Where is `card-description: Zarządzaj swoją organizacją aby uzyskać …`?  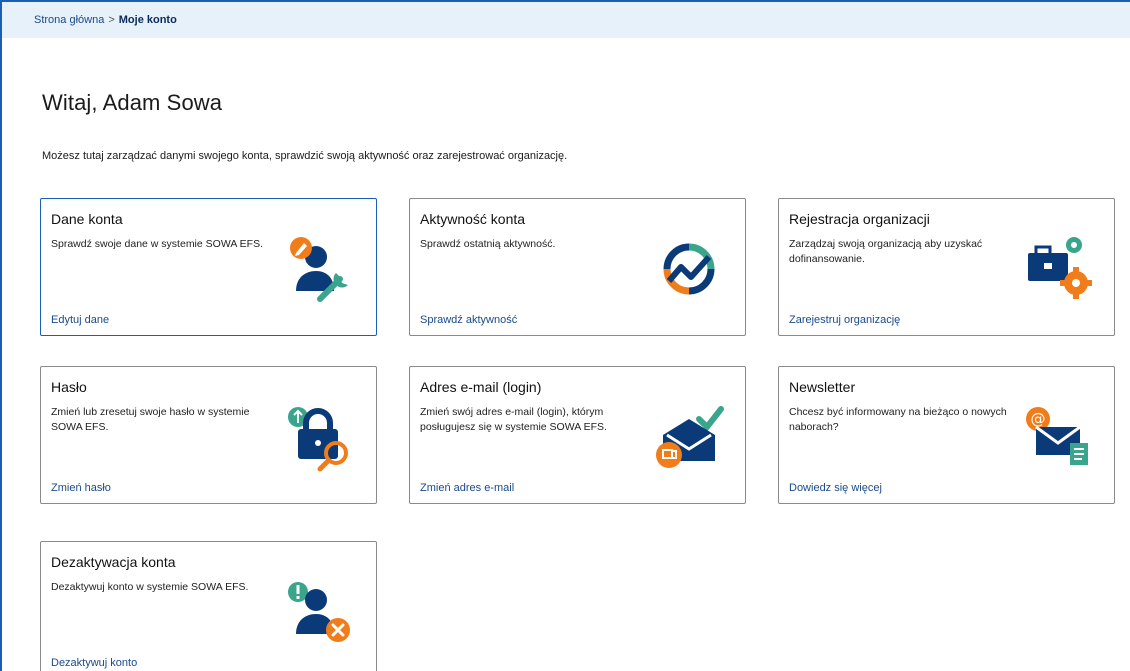 card-description: Zarządzaj swoją organizacją aby uzyskać … is located at coordinates (886, 251).